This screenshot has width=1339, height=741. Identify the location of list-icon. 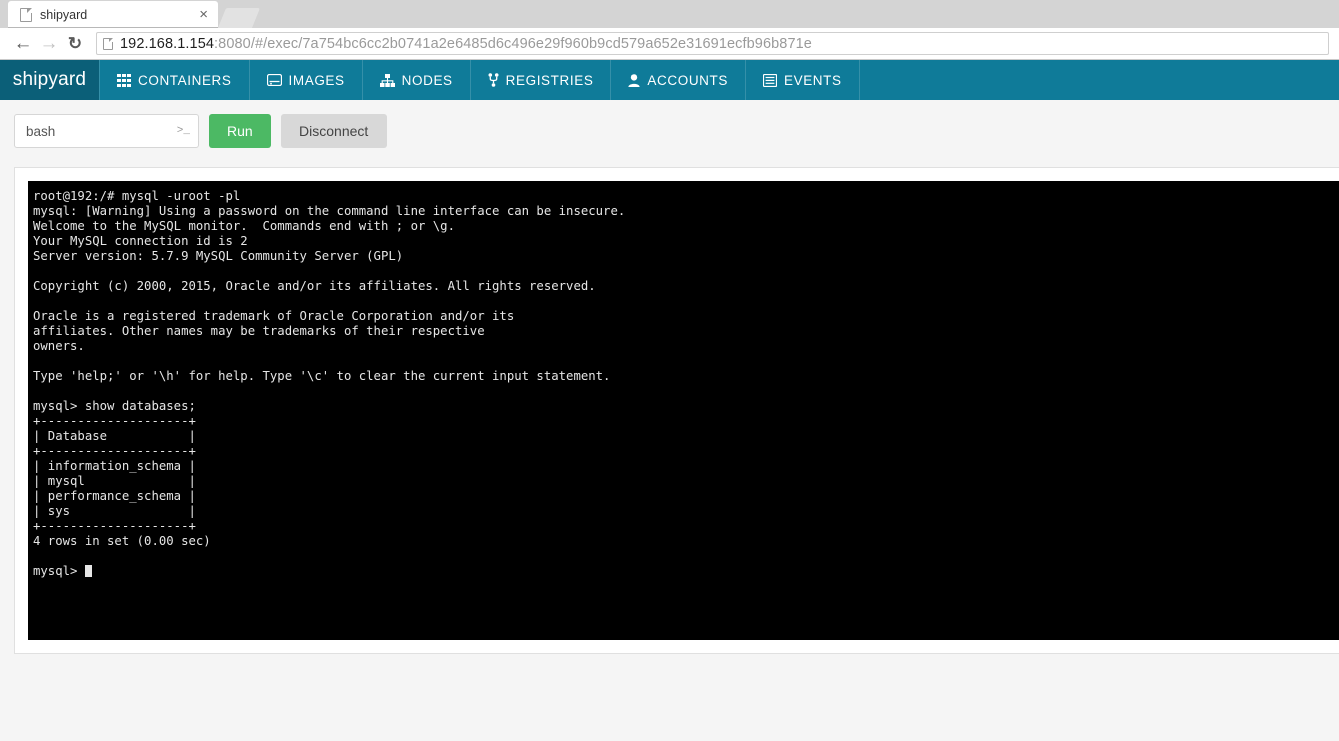
(769, 80).